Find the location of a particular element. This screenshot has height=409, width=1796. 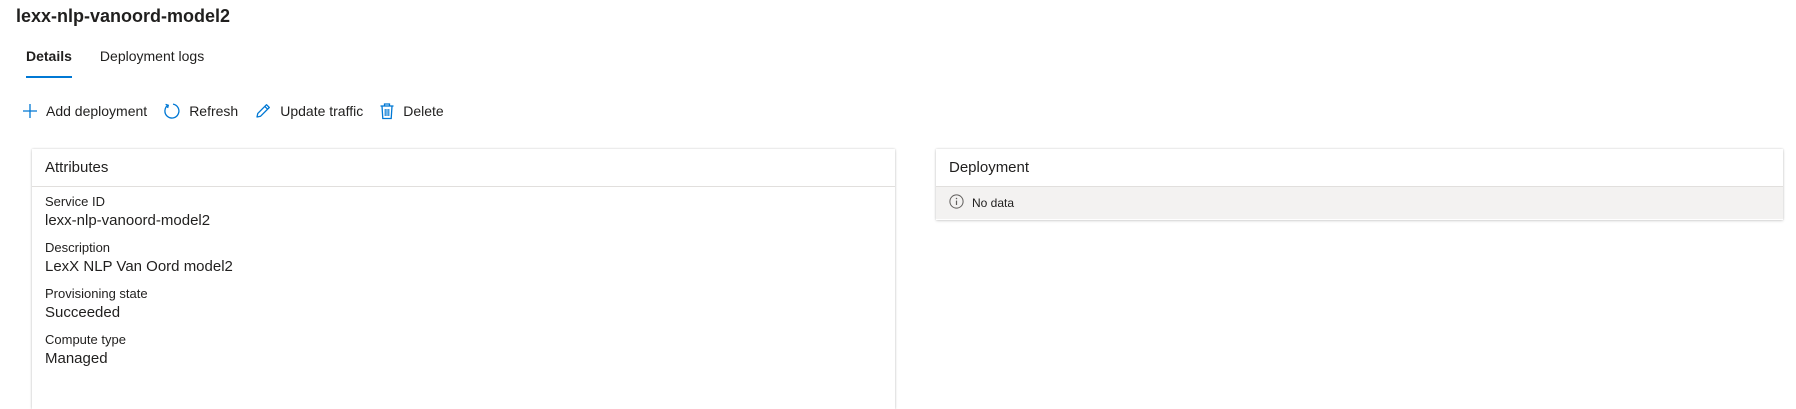

page-title: lexx-nlp-vanoord-model2 is located at coordinates (123, 16).